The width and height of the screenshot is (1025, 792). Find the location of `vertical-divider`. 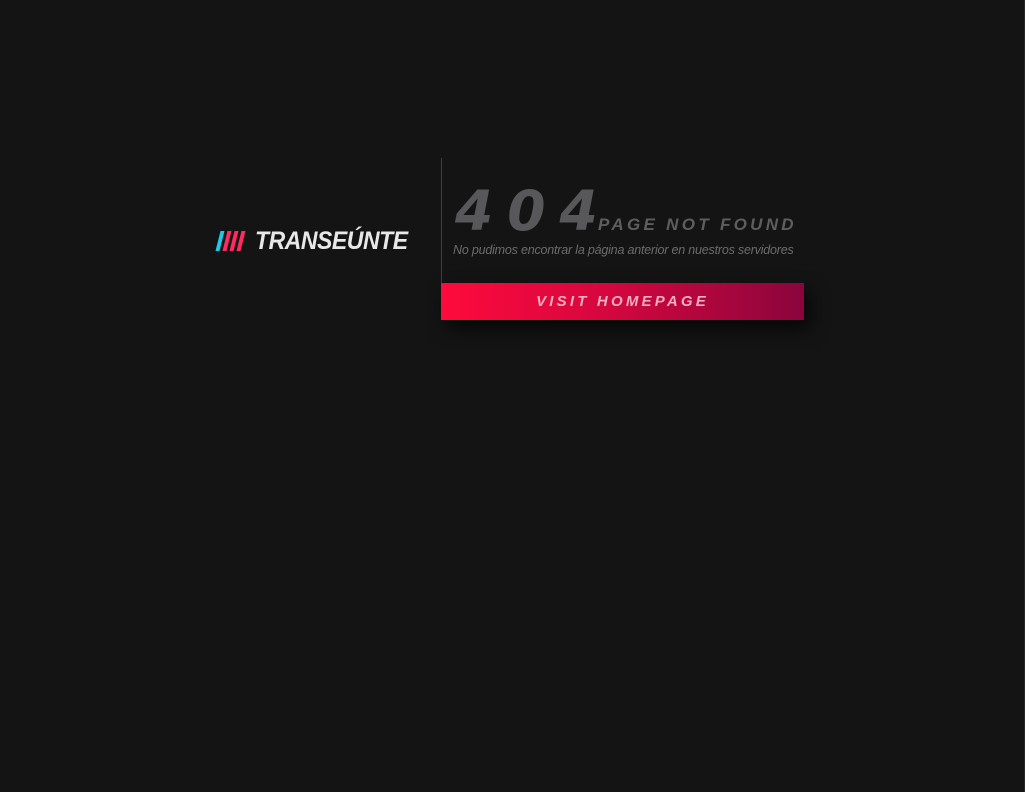

vertical-divider is located at coordinates (441, 220).